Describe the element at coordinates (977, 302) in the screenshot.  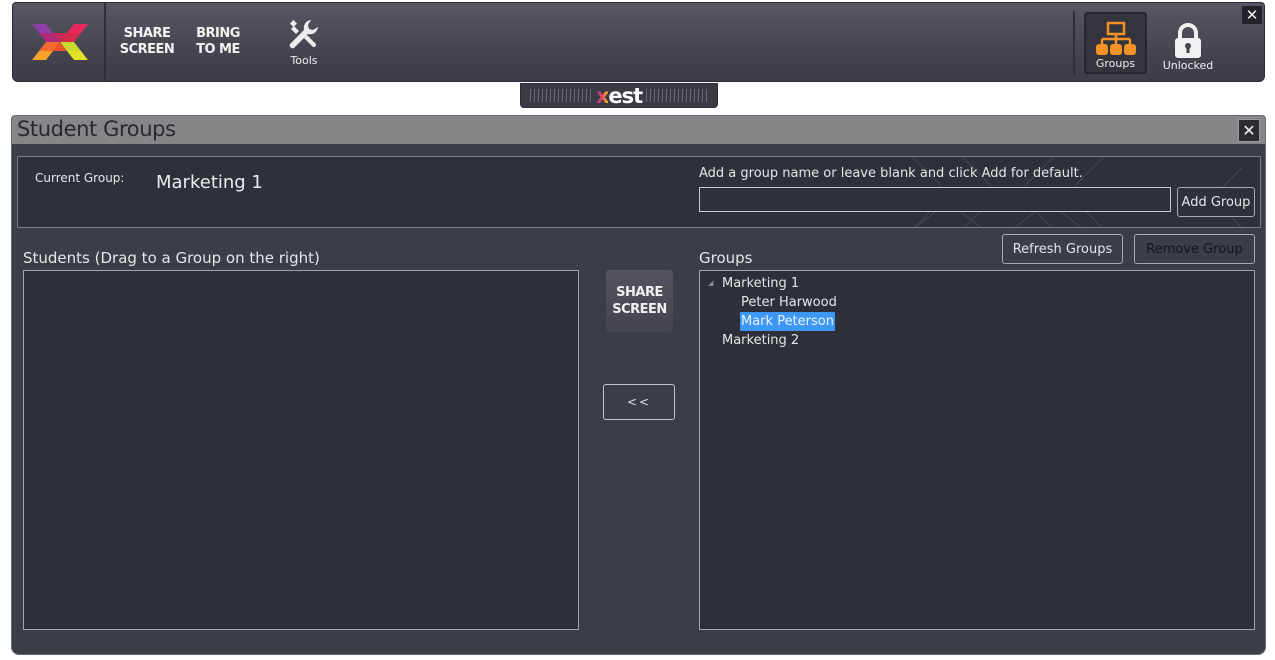
I see `tree-member: Peter Harwood` at that location.